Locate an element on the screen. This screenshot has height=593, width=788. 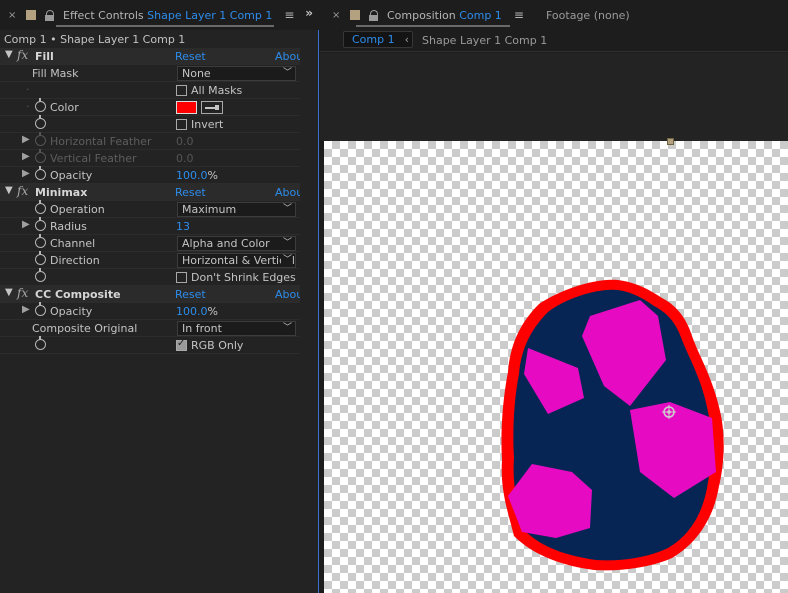
active-tab-underline is located at coordinates (165, 26).